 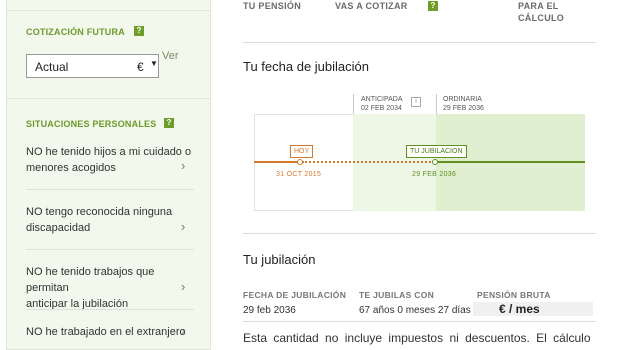 What do you see at coordinates (436, 151) in the screenshot?
I see `jubilacion-tag: TU JUBILACION` at bounding box center [436, 151].